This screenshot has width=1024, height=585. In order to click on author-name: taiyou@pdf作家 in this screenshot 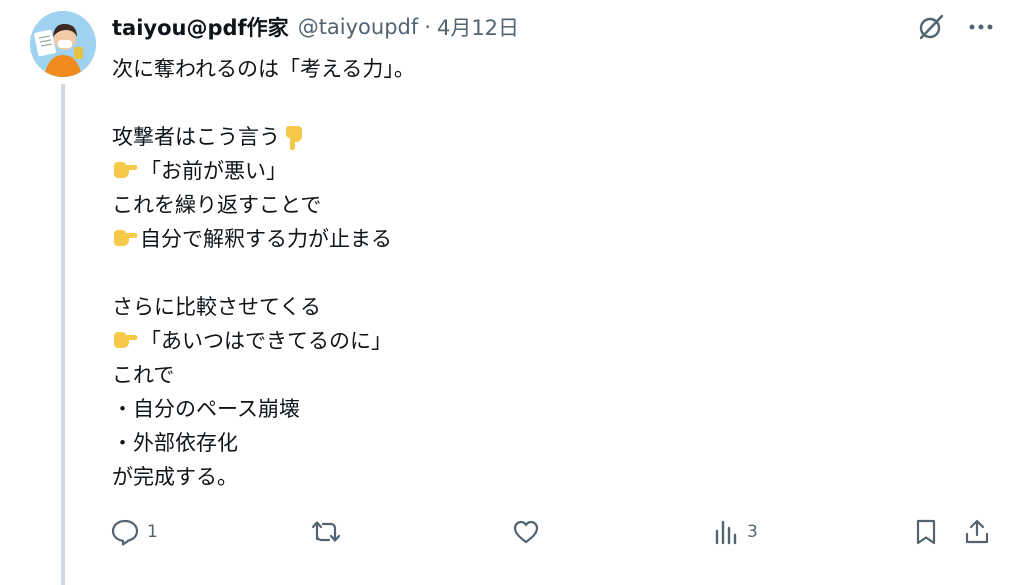, I will do `click(200, 27)`.